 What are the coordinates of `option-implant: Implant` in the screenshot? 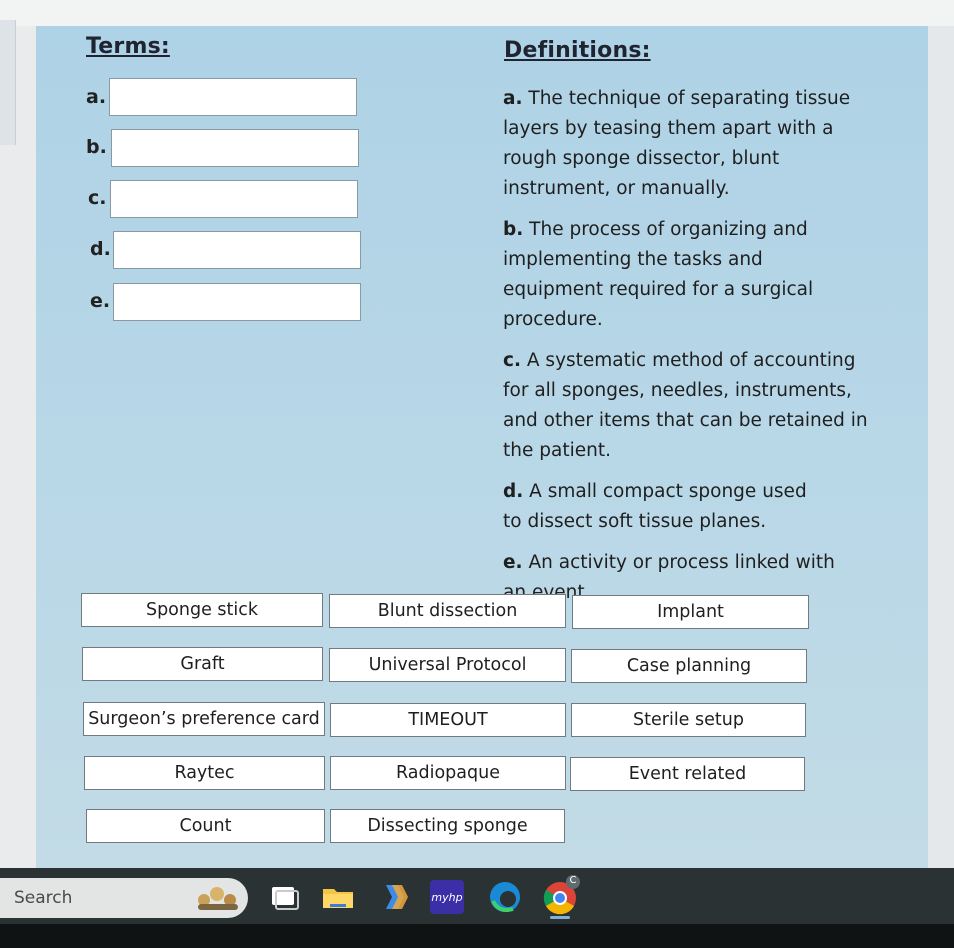 It's located at (690, 612).